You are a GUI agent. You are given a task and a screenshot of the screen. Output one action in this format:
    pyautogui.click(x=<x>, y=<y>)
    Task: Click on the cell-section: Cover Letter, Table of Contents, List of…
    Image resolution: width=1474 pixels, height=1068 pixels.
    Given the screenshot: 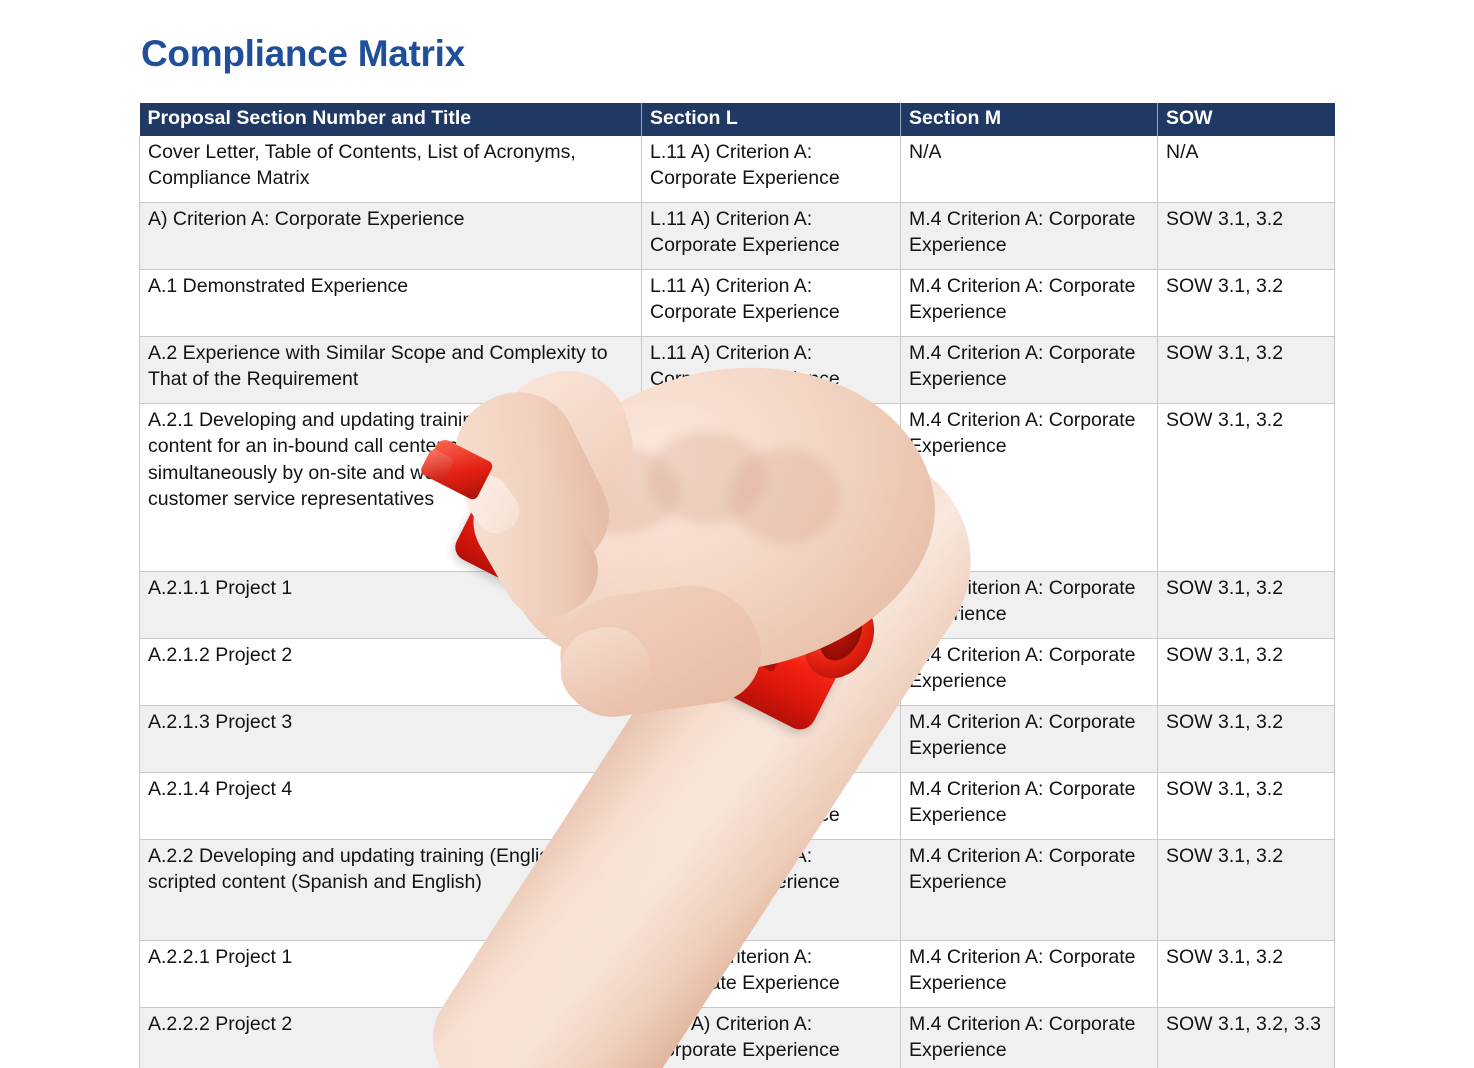 What is the action you would take?
    pyautogui.click(x=390, y=169)
    